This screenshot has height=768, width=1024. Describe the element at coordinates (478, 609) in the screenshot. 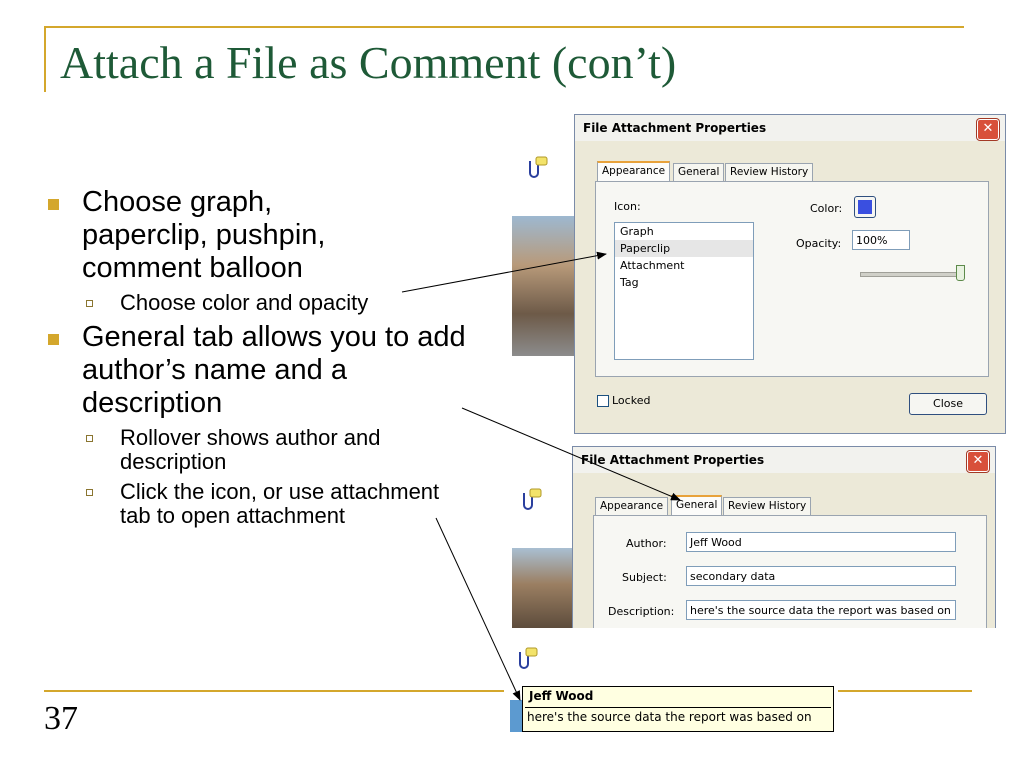

I see `arrow-to-tooltip` at that location.